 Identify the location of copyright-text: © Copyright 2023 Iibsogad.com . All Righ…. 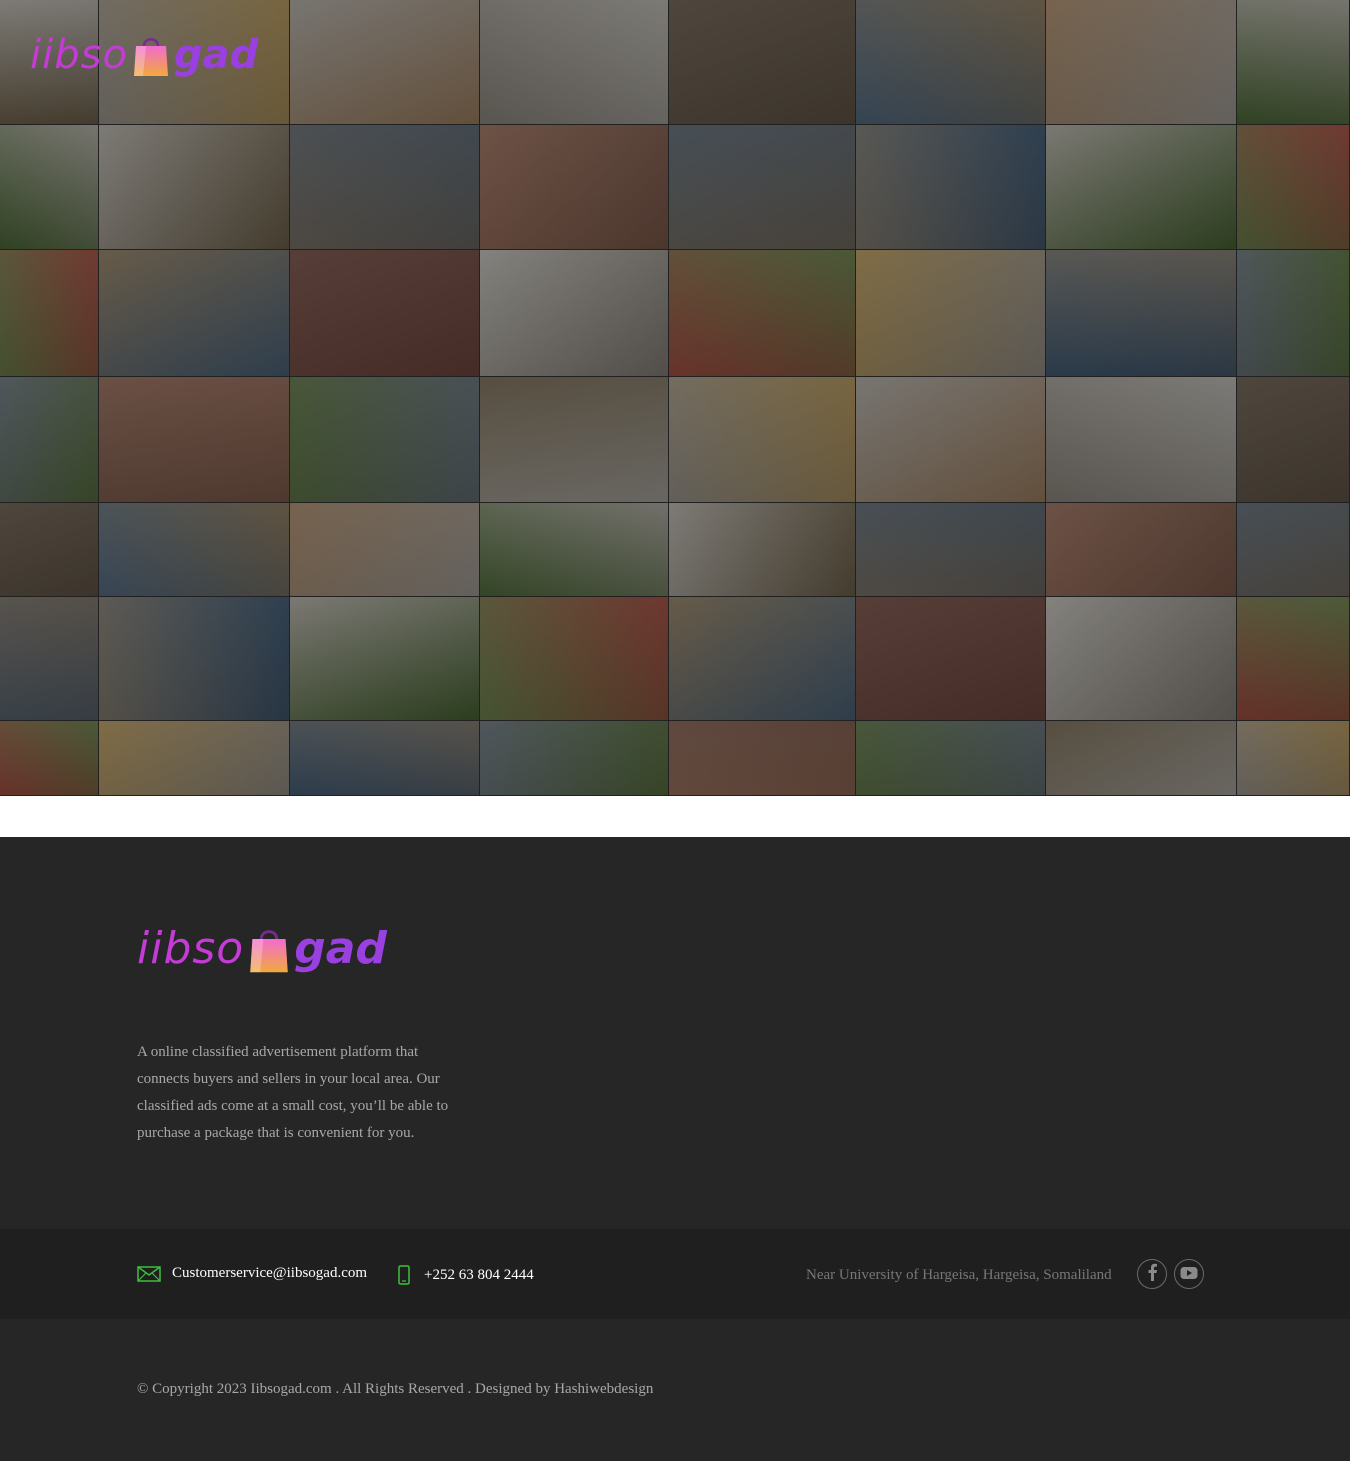
(395, 1389).